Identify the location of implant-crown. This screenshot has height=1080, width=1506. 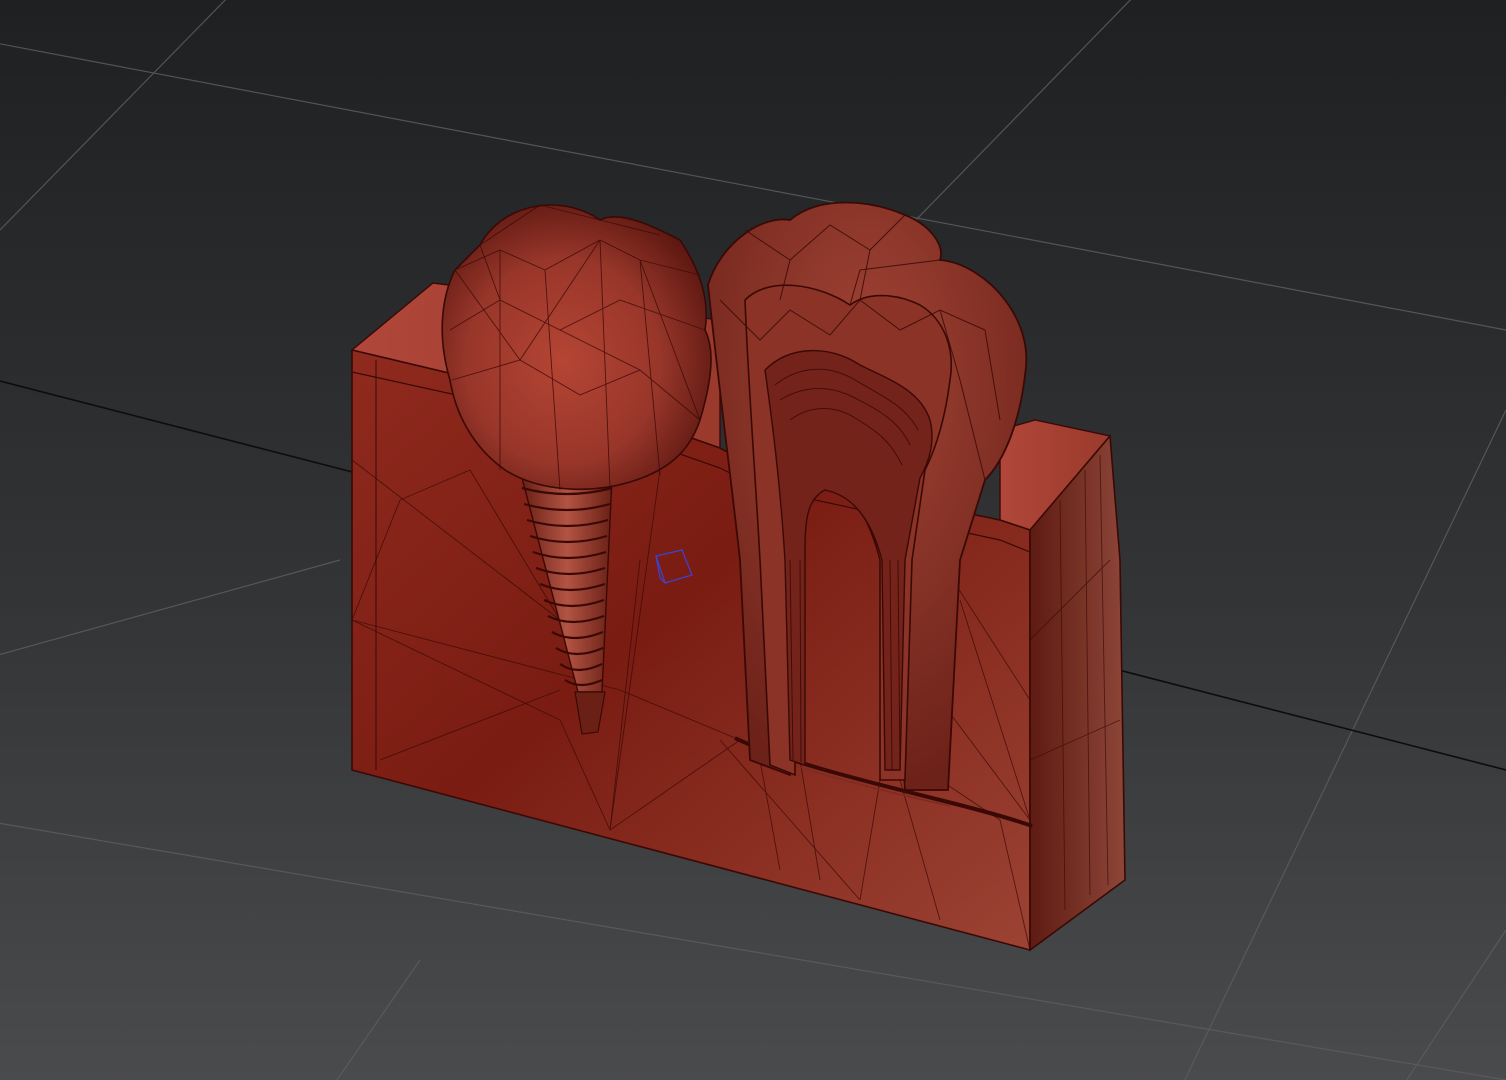
(576, 347).